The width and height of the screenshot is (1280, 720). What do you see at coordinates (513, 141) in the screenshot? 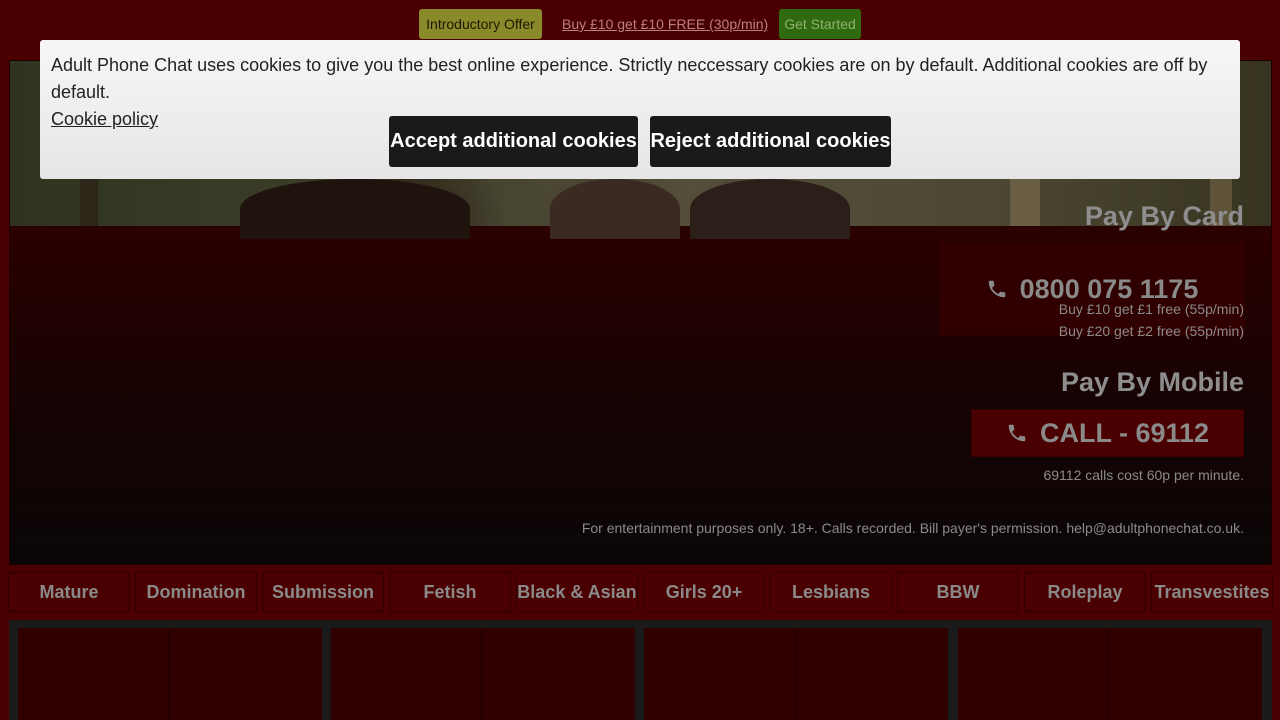
I see `accept-cookies-button: Accept additional cookies` at bounding box center [513, 141].